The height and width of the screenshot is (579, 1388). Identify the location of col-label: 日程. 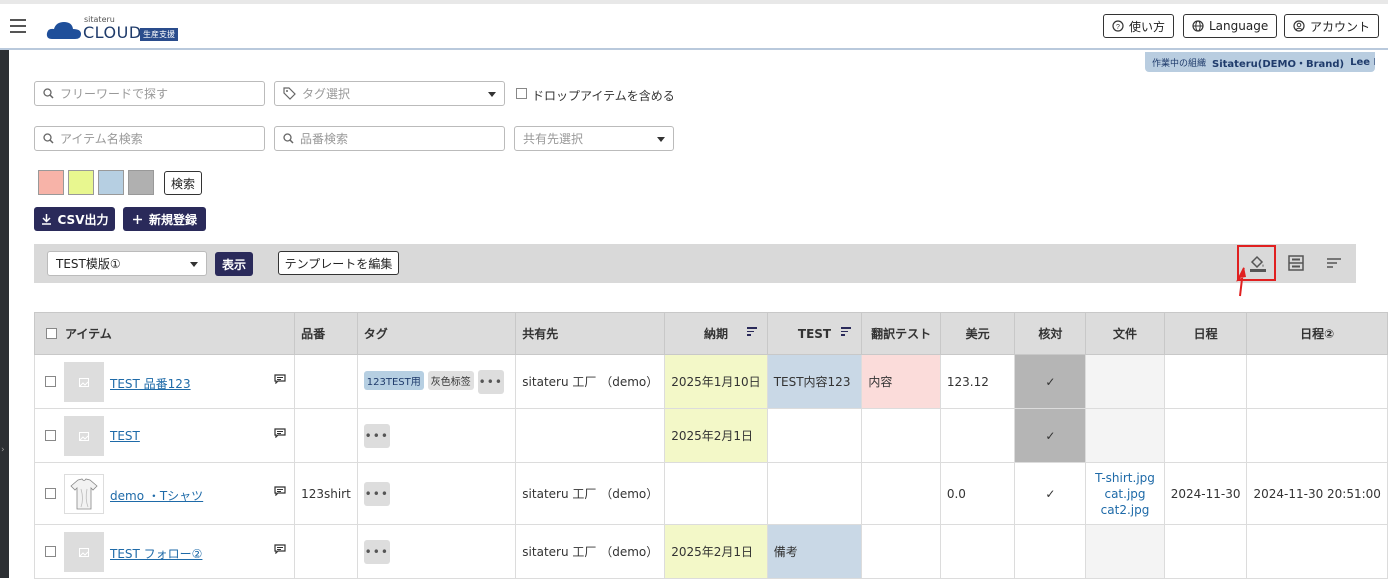
(1205, 334).